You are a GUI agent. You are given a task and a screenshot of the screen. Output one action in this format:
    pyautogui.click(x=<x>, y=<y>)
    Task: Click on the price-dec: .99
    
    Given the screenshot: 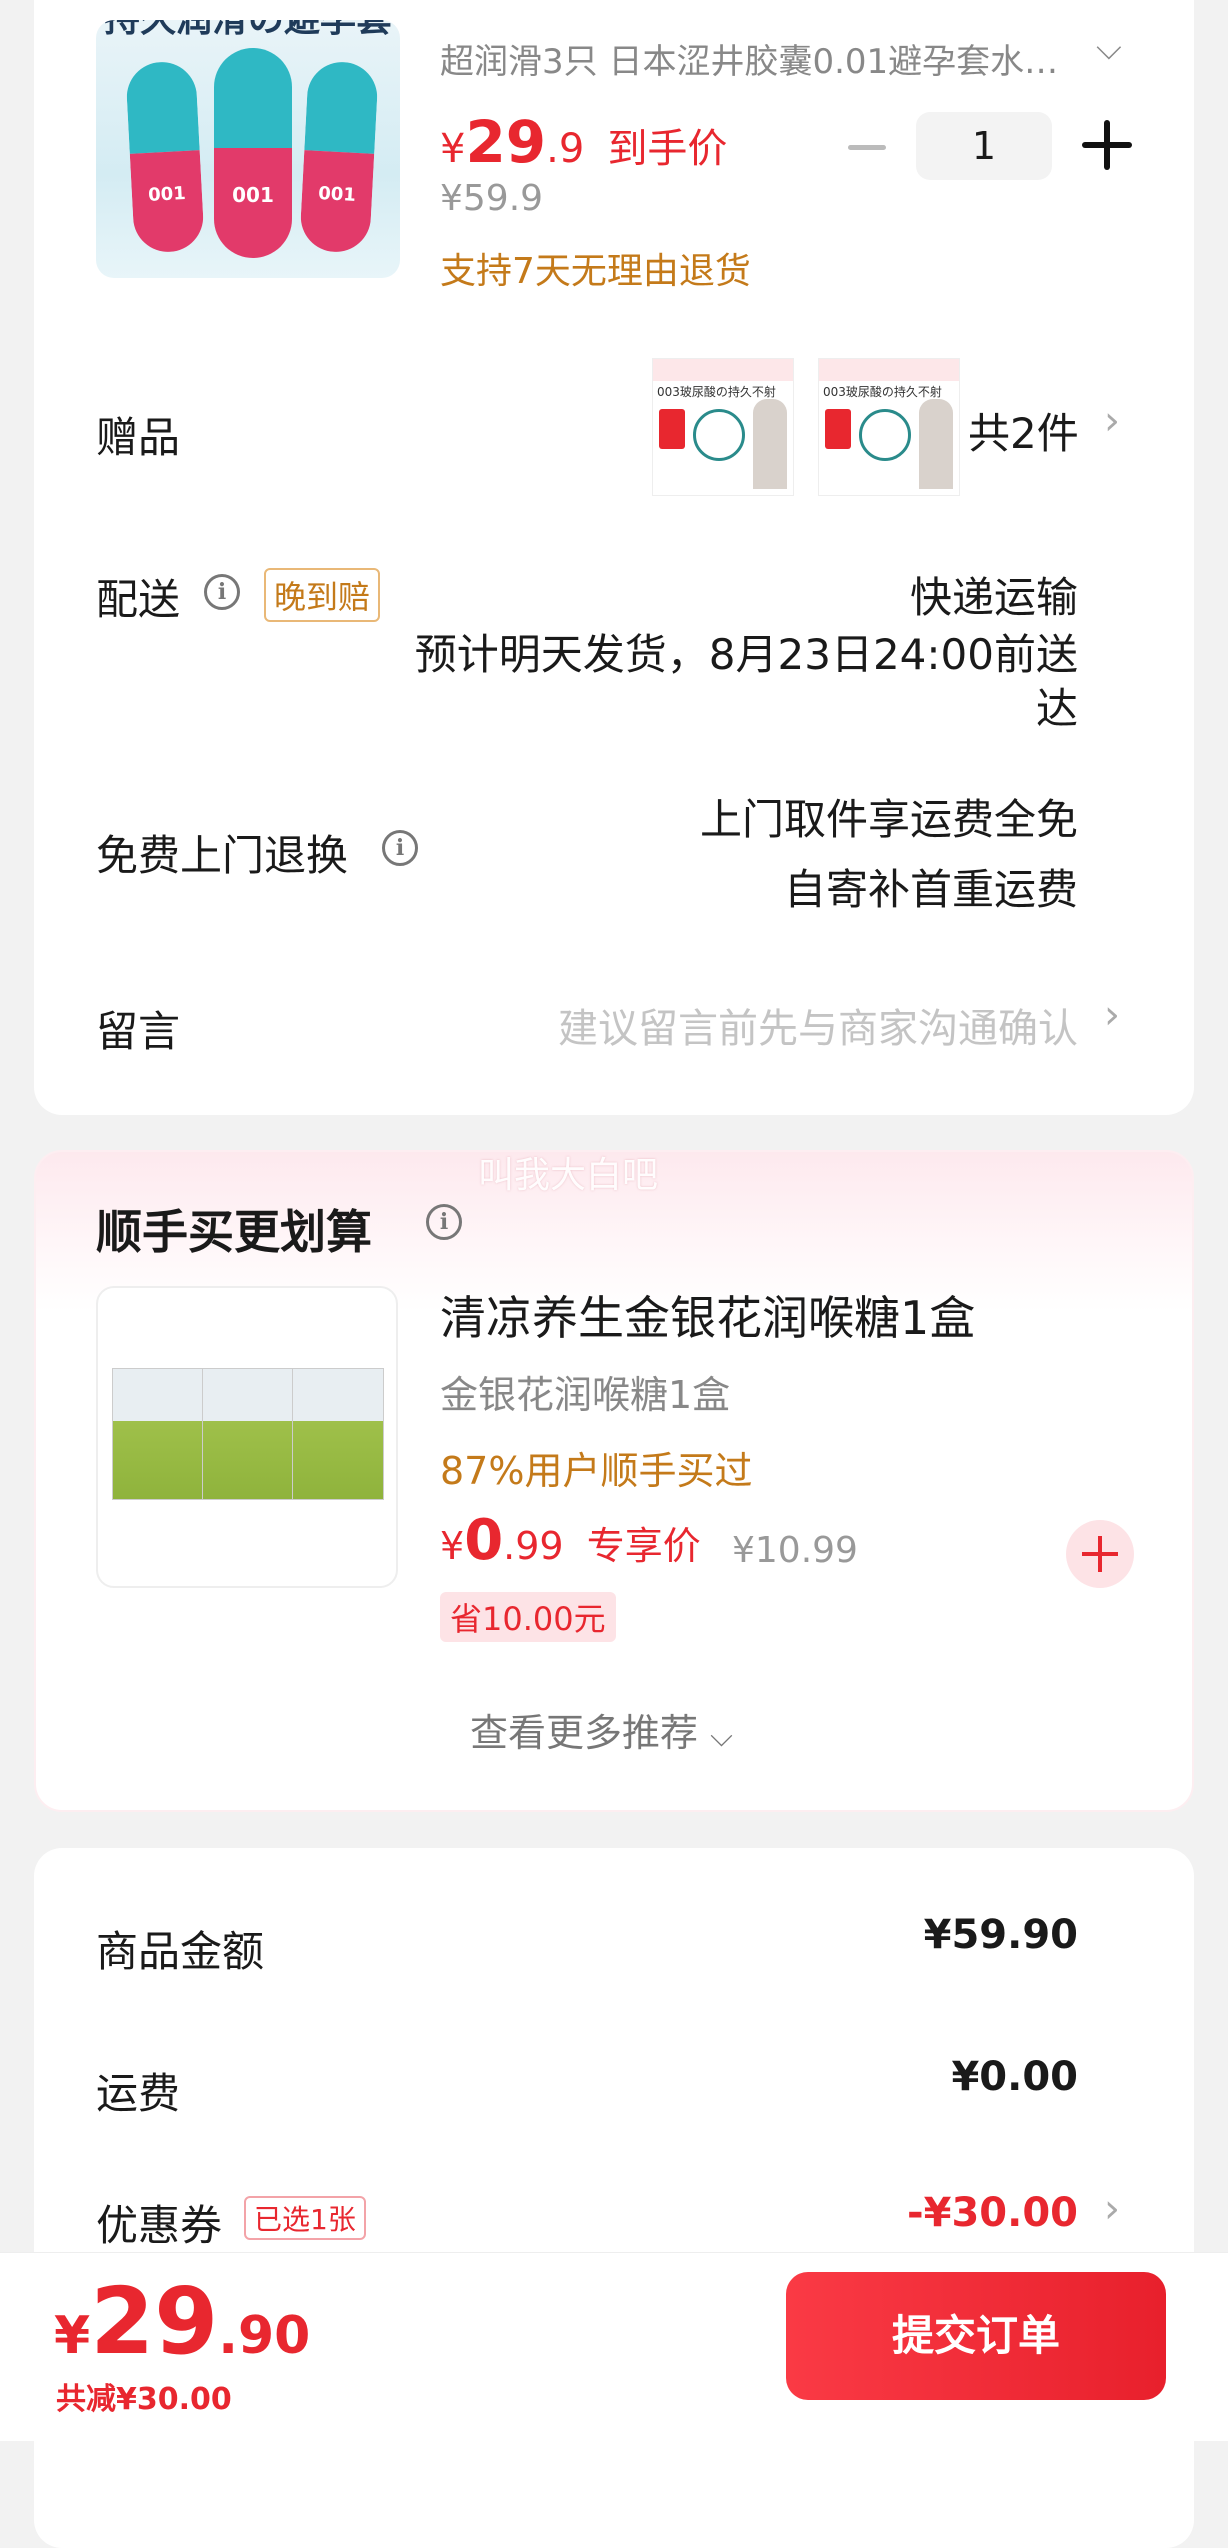 What is the action you would take?
    pyautogui.click(x=533, y=1546)
    